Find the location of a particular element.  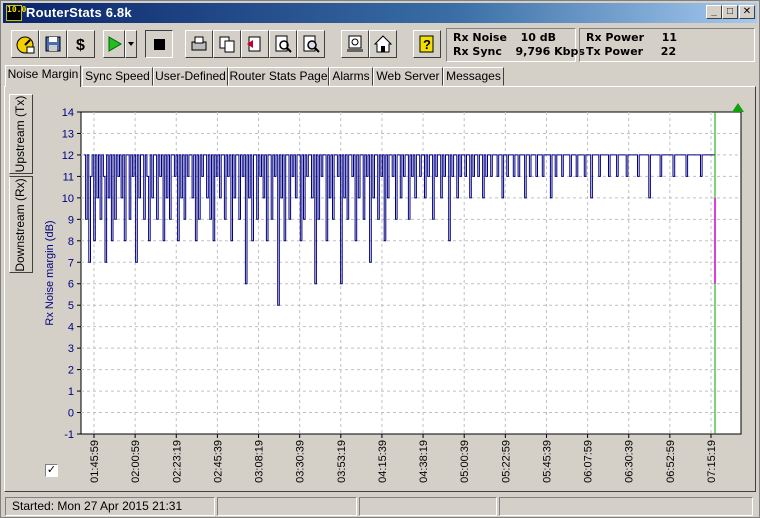

x-tick-label: 07:15:19 is located at coordinates (712, 461).